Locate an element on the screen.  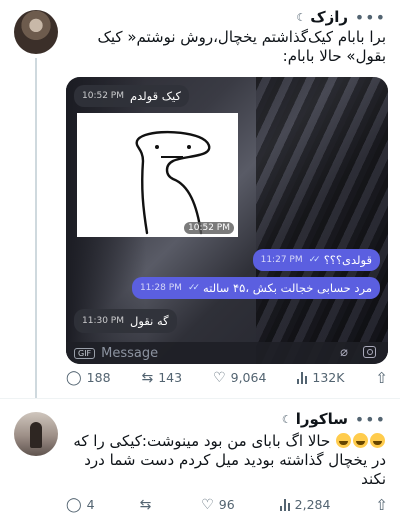
chat-bubble-time: 11:28 PM is located at coordinates (160, 288).